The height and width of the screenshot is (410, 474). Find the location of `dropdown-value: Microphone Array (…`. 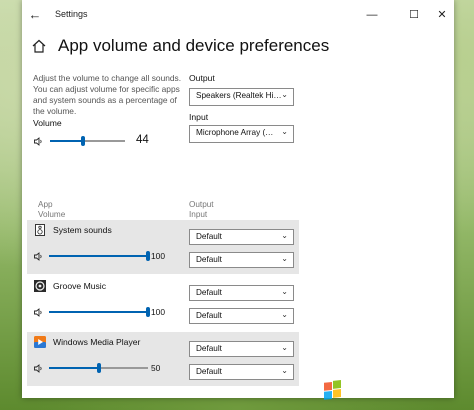

dropdown-value: Microphone Array (… is located at coordinates (235, 132).